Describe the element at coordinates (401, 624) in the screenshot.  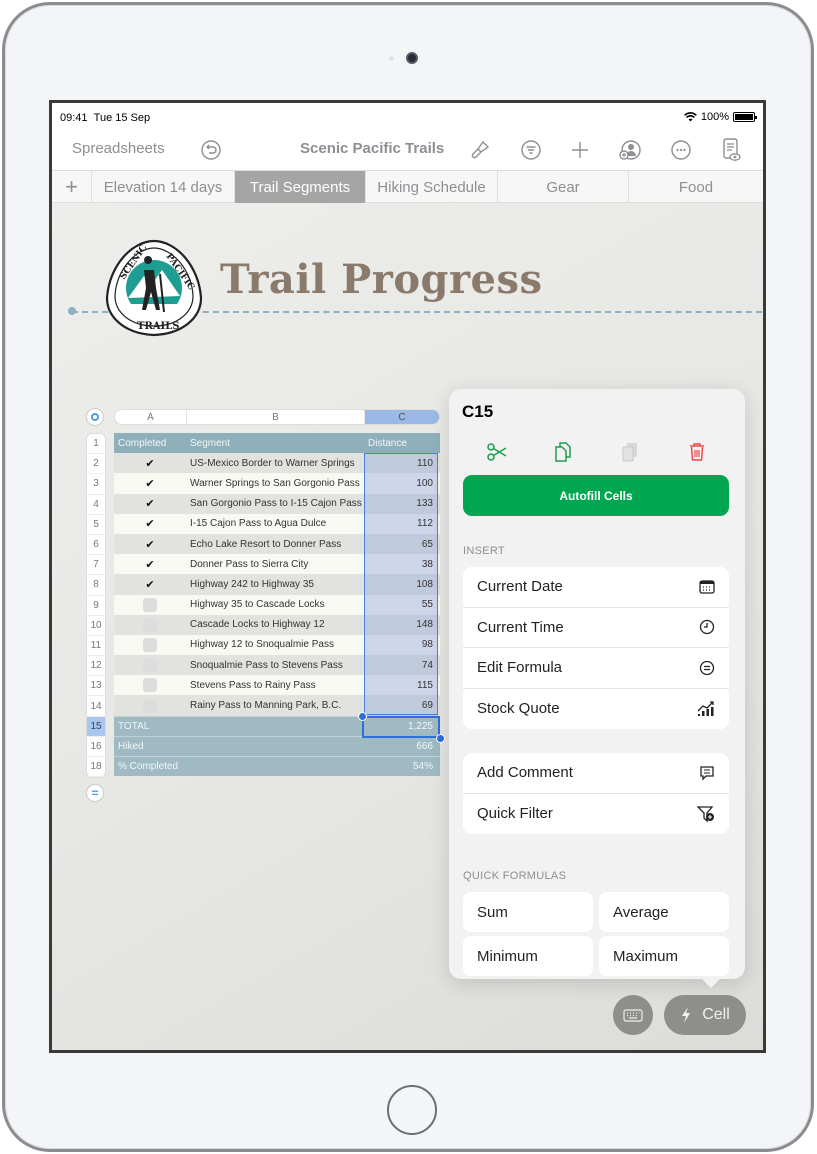
I see `distance-cell: 148` at that location.